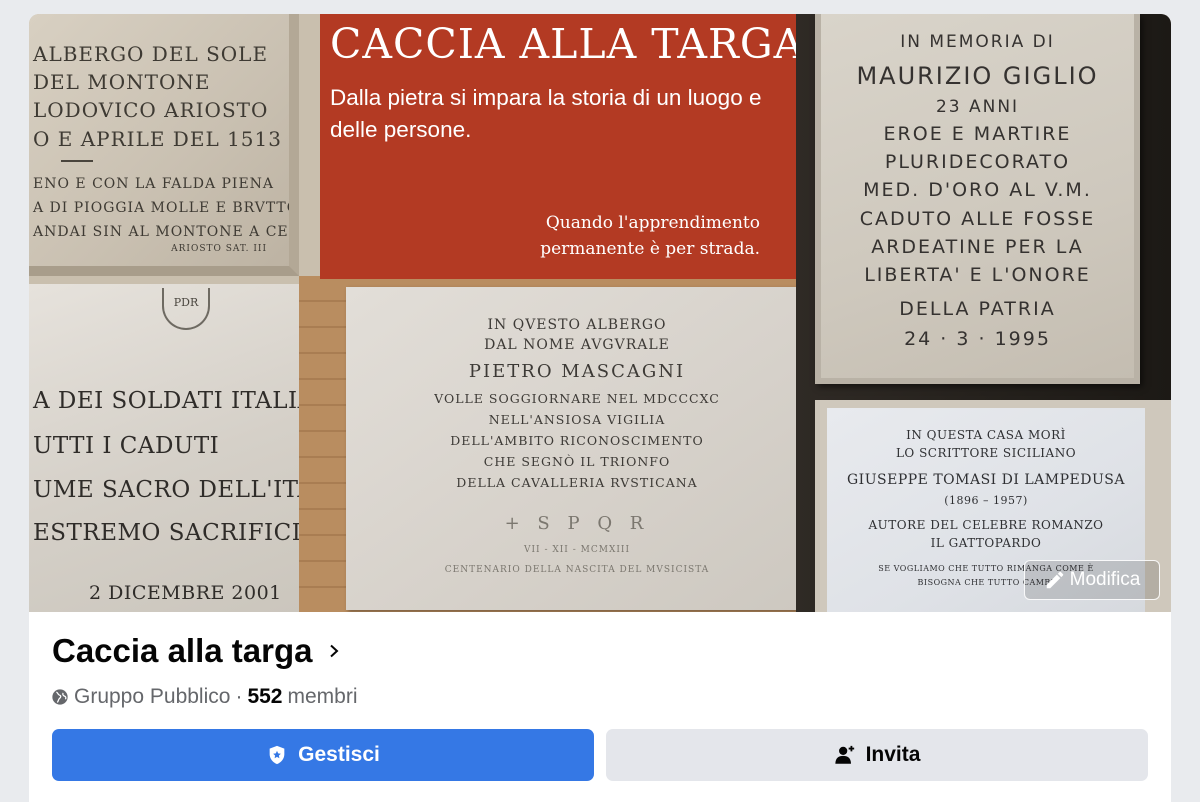 The image size is (1200, 802). I want to click on plaque-line: VOLLE SOGGIORNARE NEL MDCCCXC, so click(577, 398).